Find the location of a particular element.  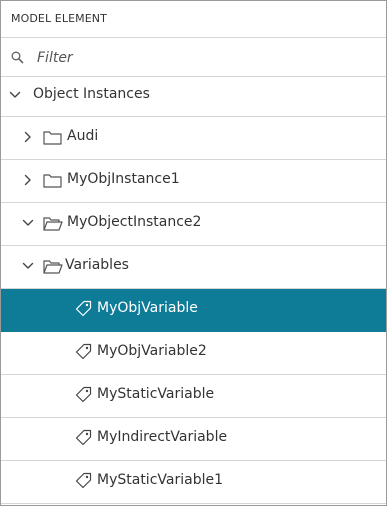

filter-input is located at coordinates (204, 58).